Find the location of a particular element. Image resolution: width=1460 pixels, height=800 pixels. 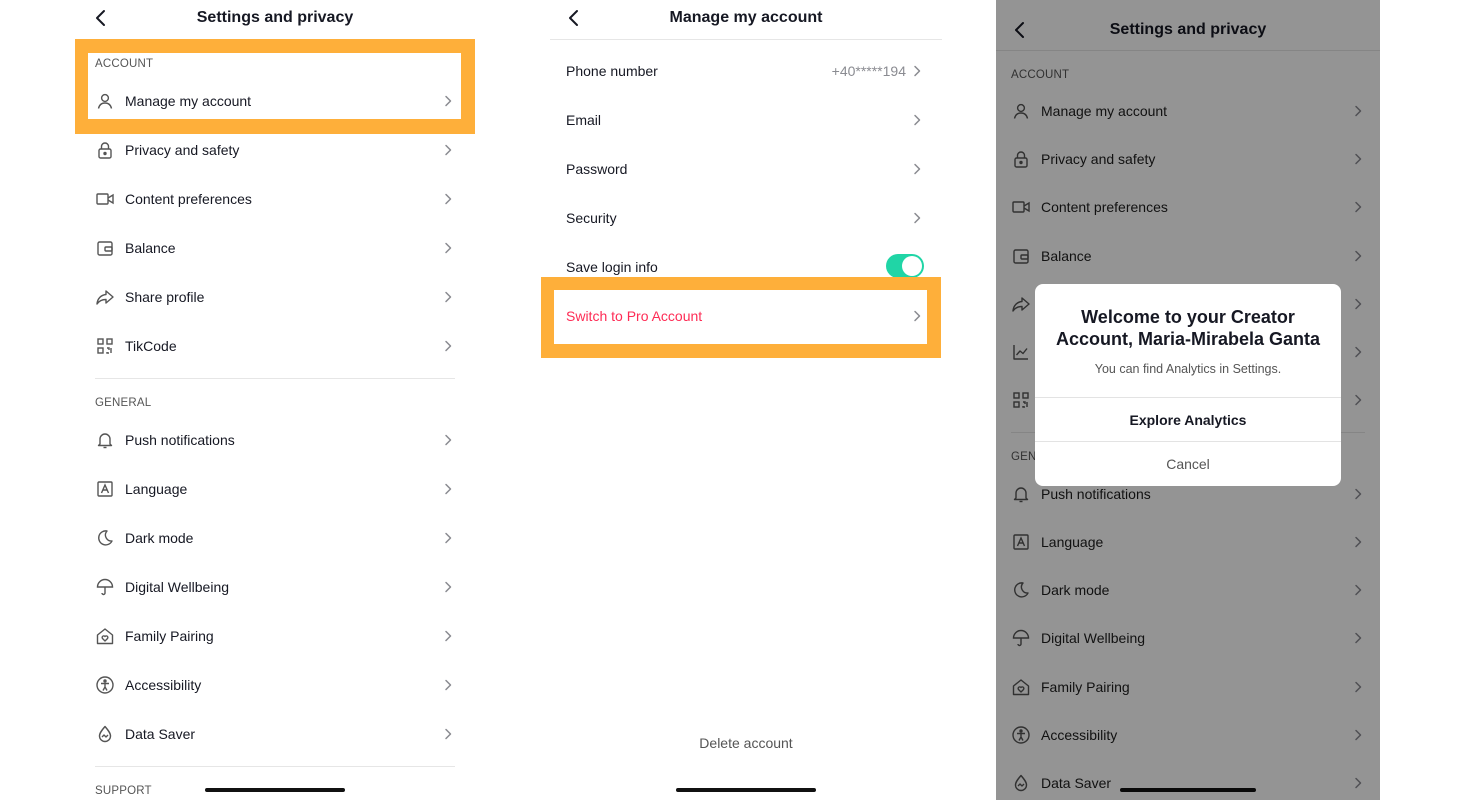

item-label: Balance is located at coordinates (150, 248).